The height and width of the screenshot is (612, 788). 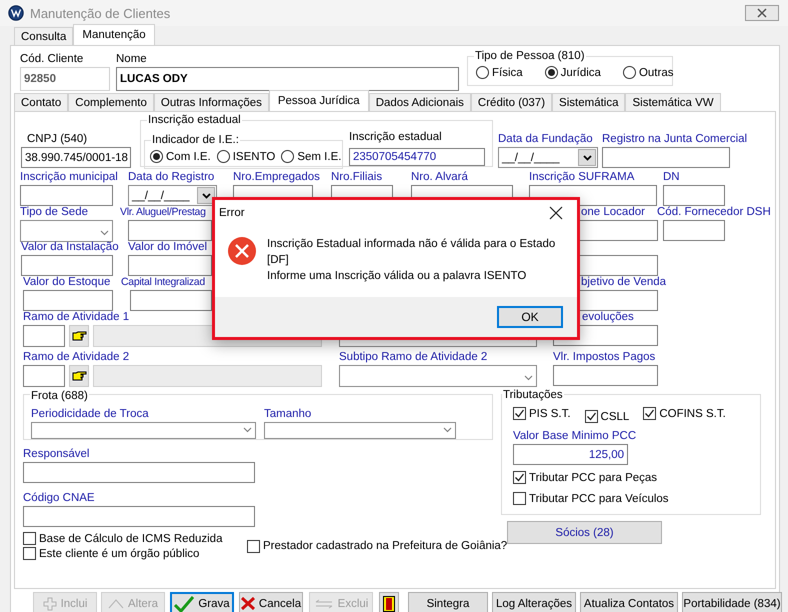 I want to click on window-title: Manutenção de Clientes, so click(x=100, y=13).